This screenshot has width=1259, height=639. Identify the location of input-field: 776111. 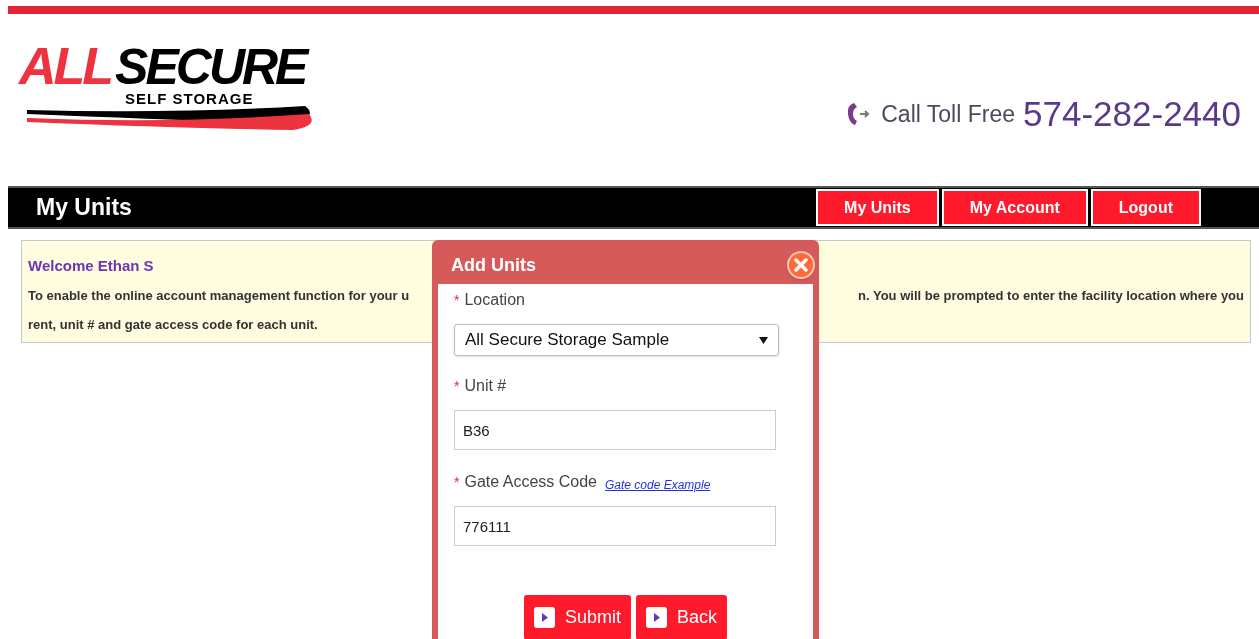
(615, 526).